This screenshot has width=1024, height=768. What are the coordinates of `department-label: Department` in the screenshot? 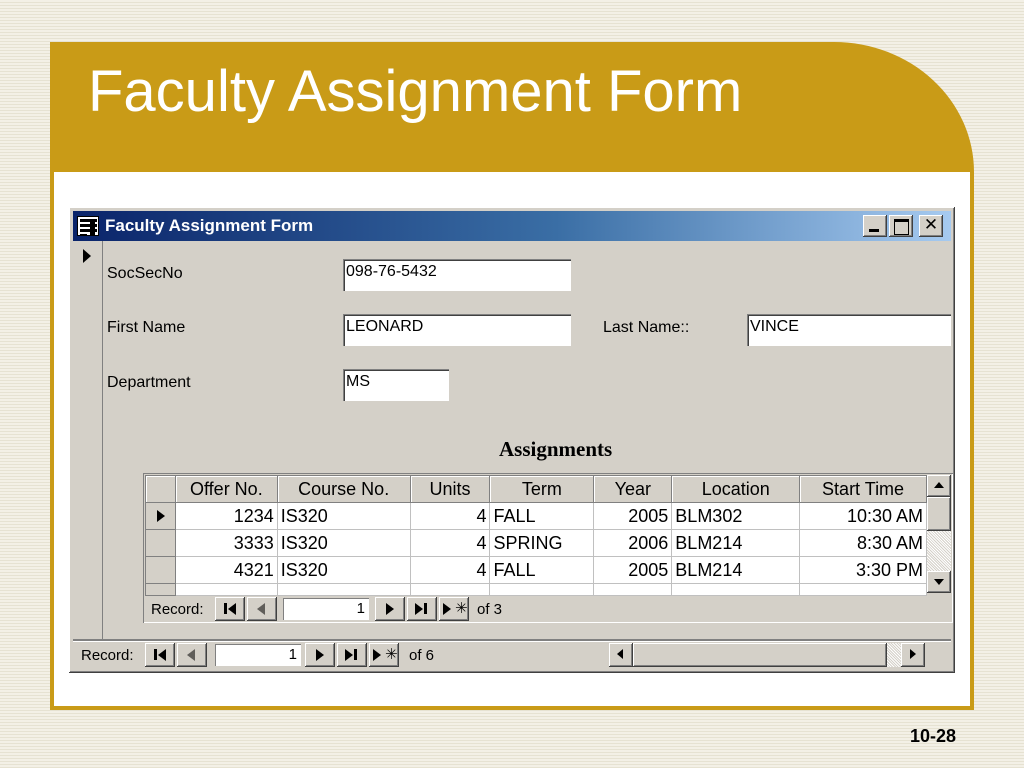 It's located at (149, 382).